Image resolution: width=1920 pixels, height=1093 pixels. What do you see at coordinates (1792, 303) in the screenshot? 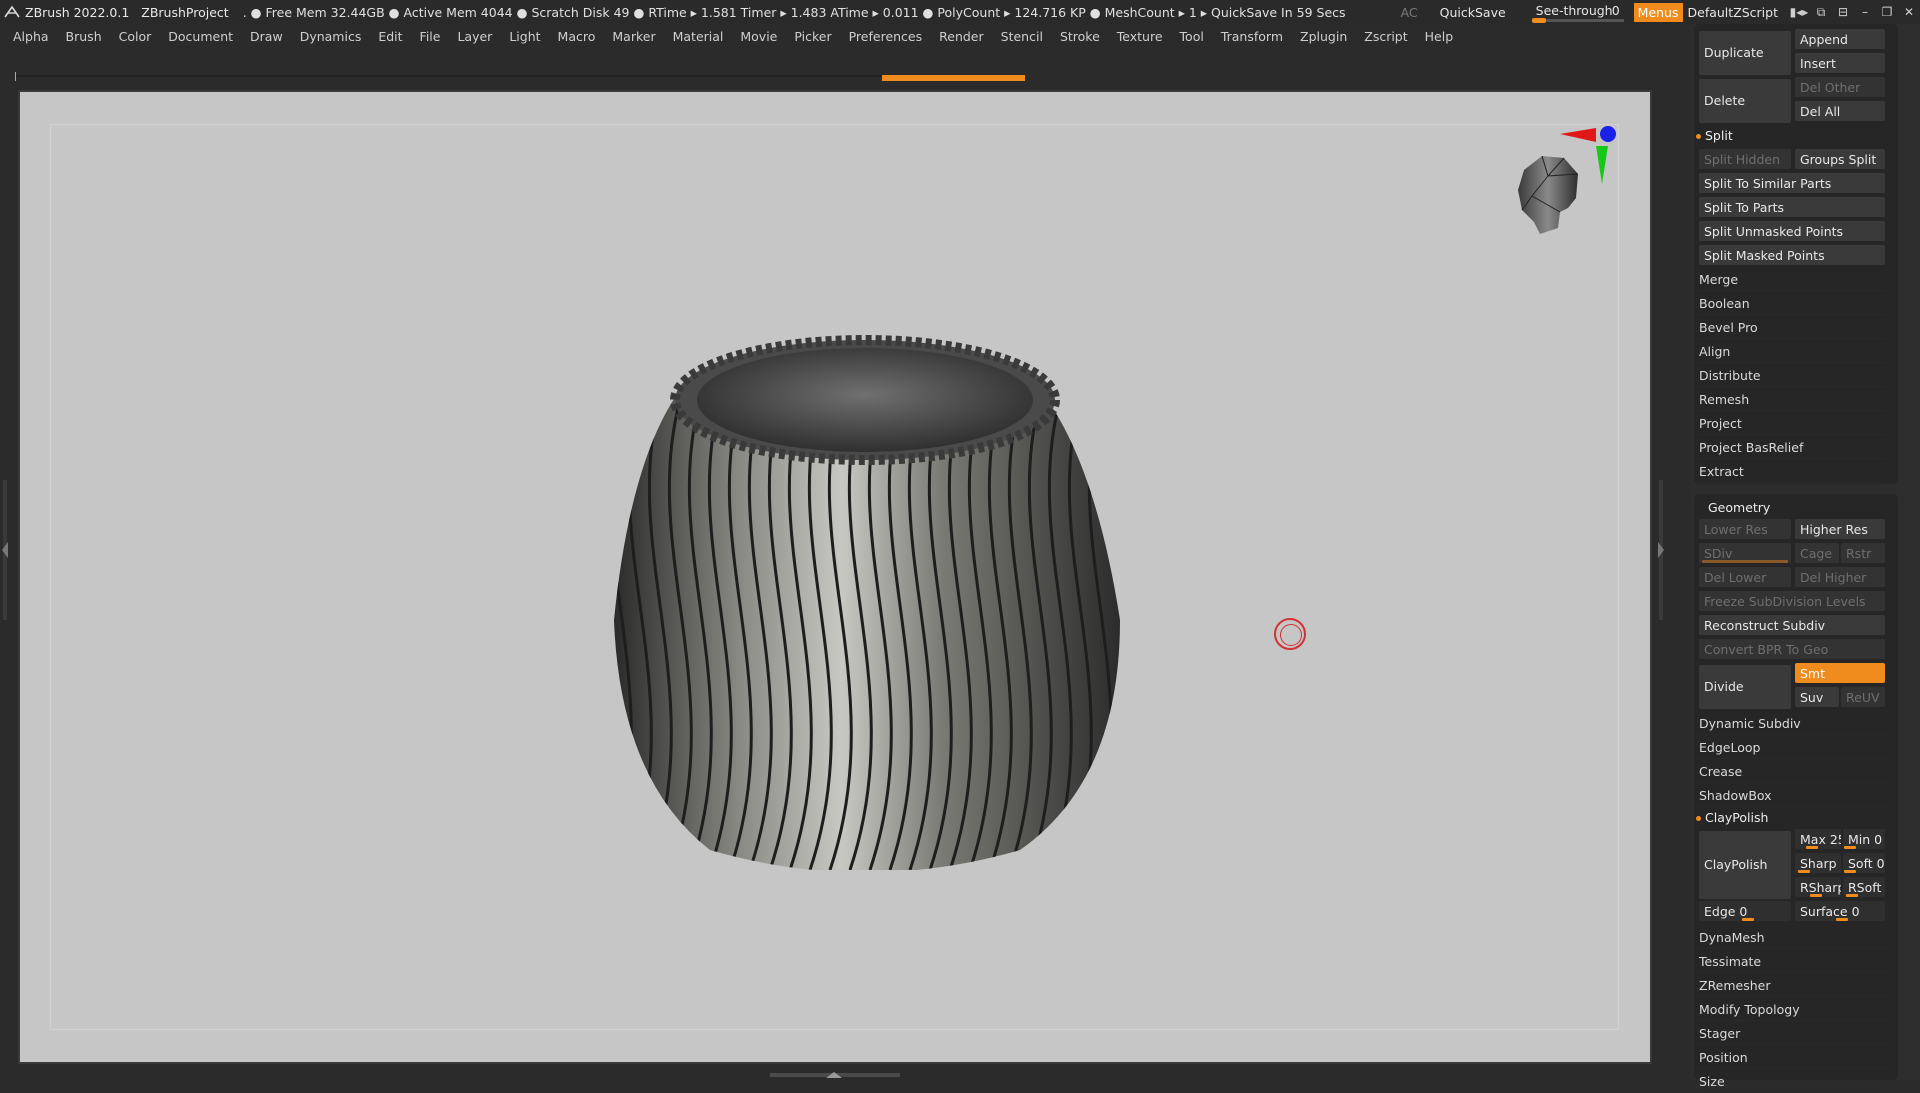
I see `boolean-section: Boolean` at bounding box center [1792, 303].